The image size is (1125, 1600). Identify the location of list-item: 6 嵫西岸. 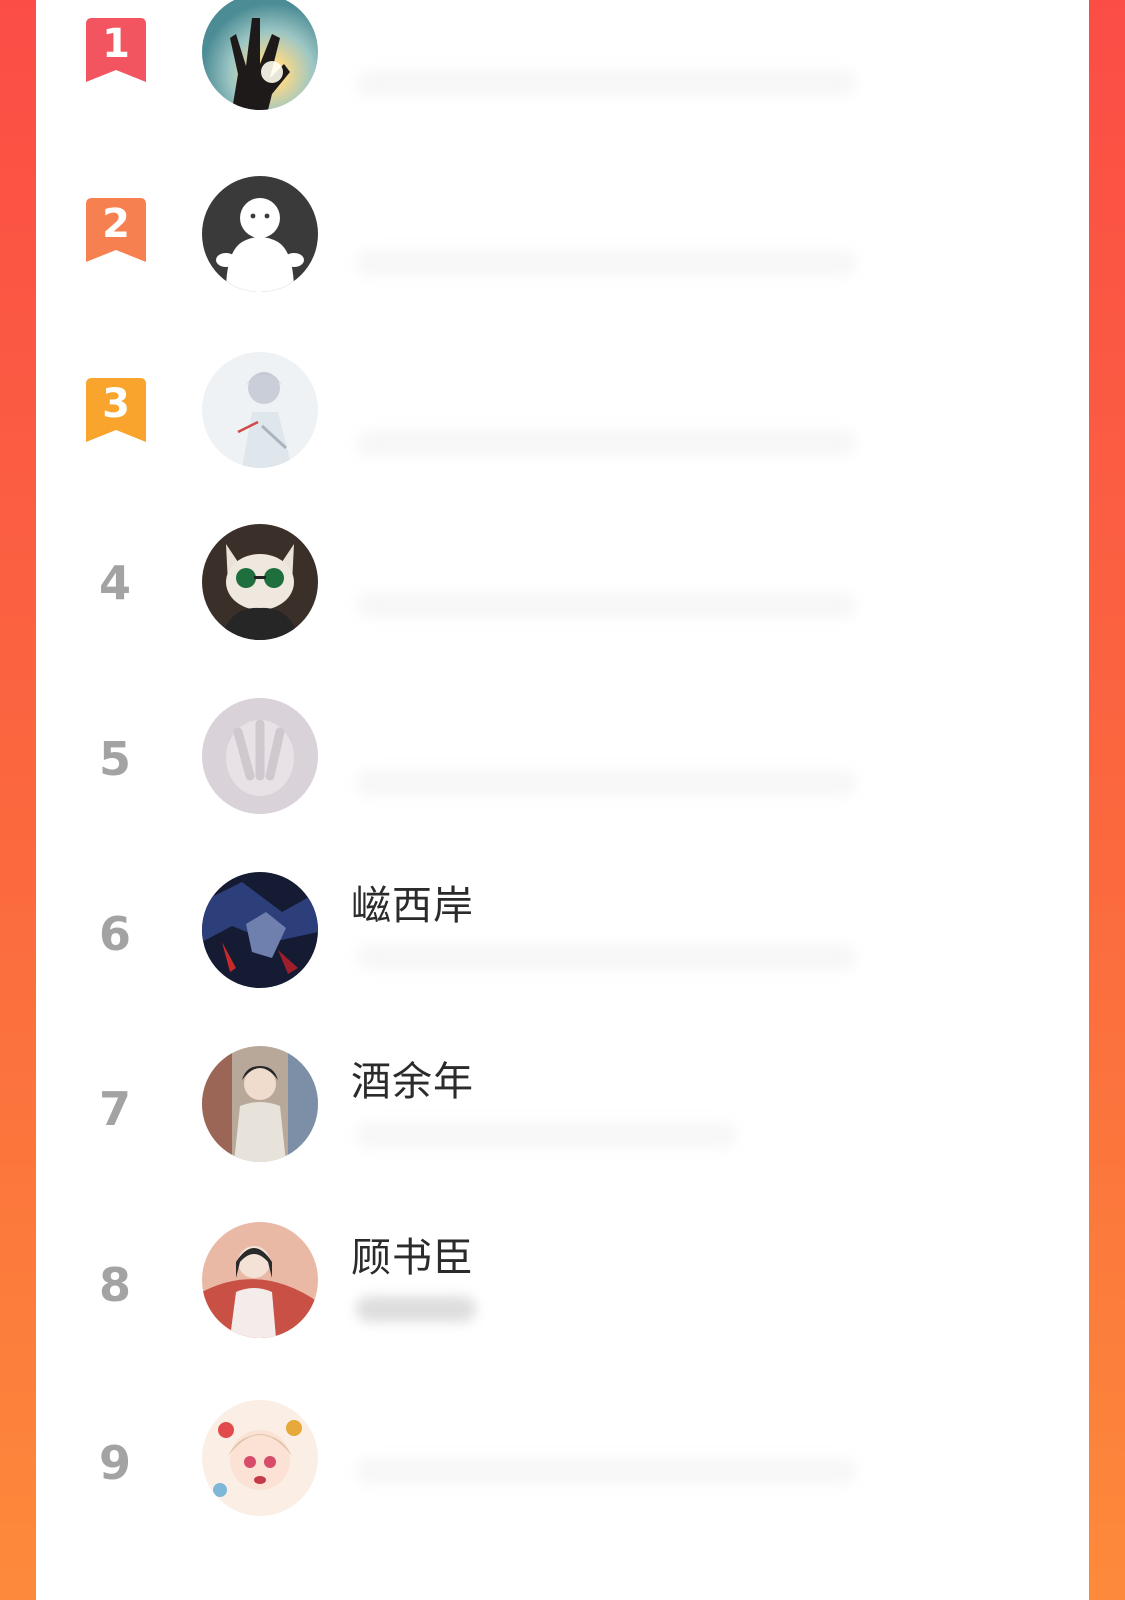
(562, 976).